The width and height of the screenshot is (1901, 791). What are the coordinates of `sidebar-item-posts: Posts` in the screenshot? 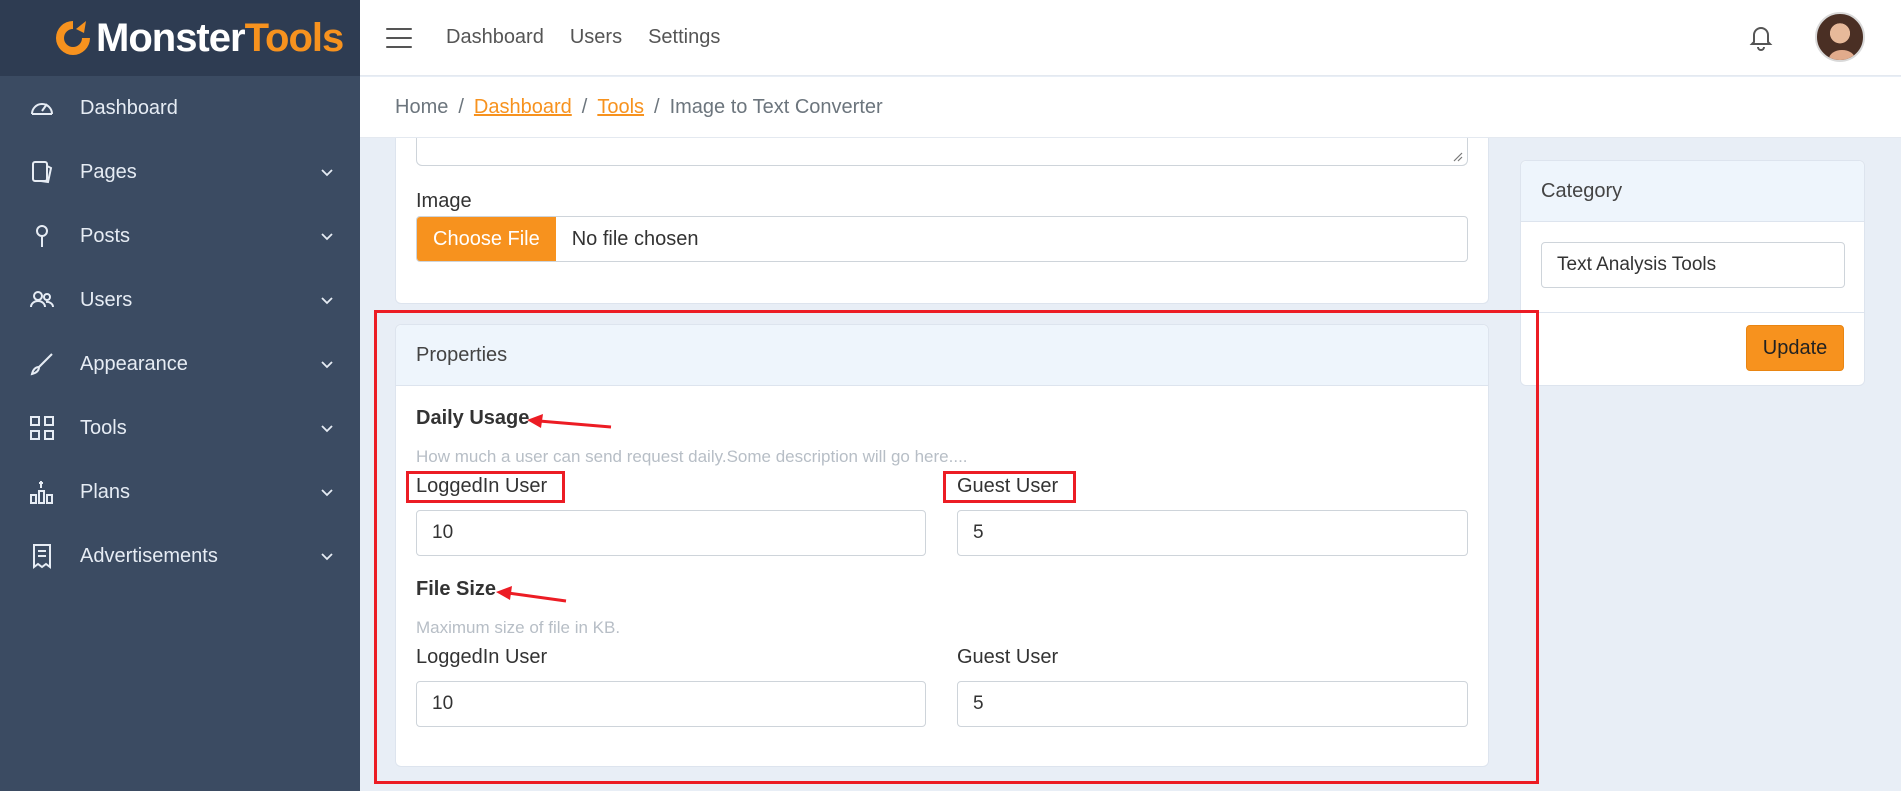 It's located at (180, 236).